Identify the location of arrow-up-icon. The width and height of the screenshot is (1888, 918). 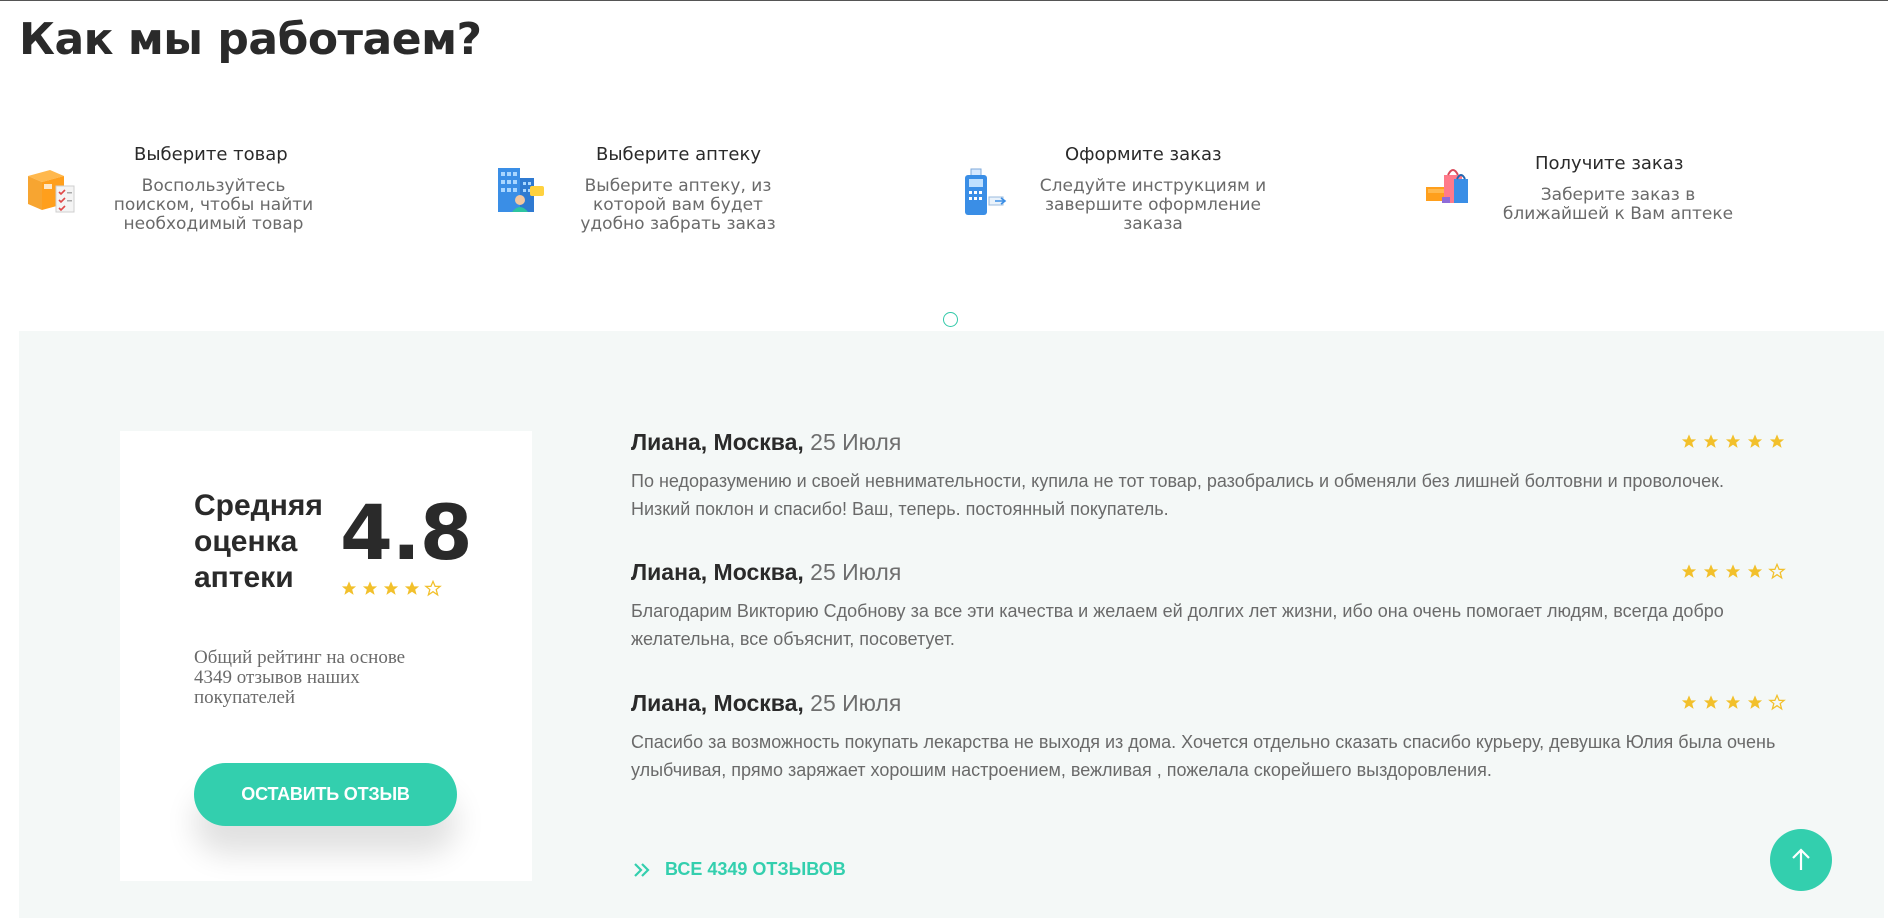
(1801, 859).